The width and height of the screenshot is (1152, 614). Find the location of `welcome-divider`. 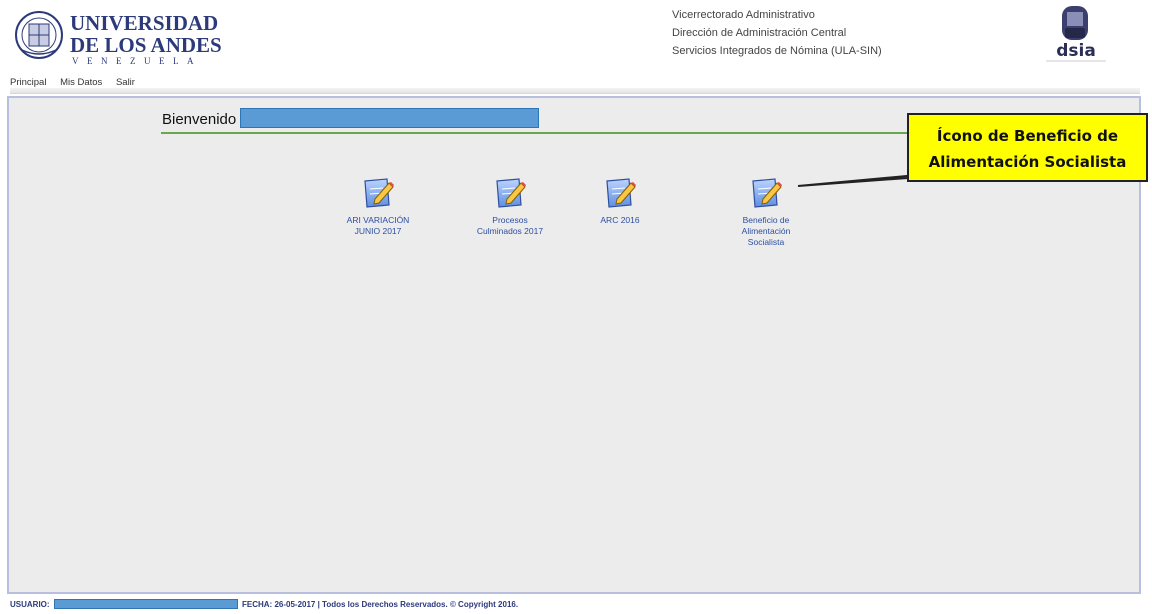

welcome-divider is located at coordinates (561, 133).